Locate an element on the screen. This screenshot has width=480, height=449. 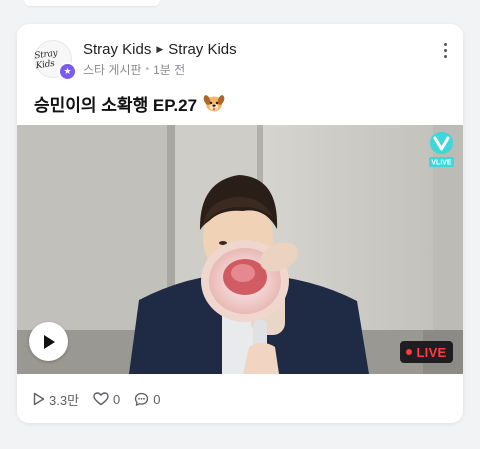
arrow-right-icon: ▶ is located at coordinates (160, 48).